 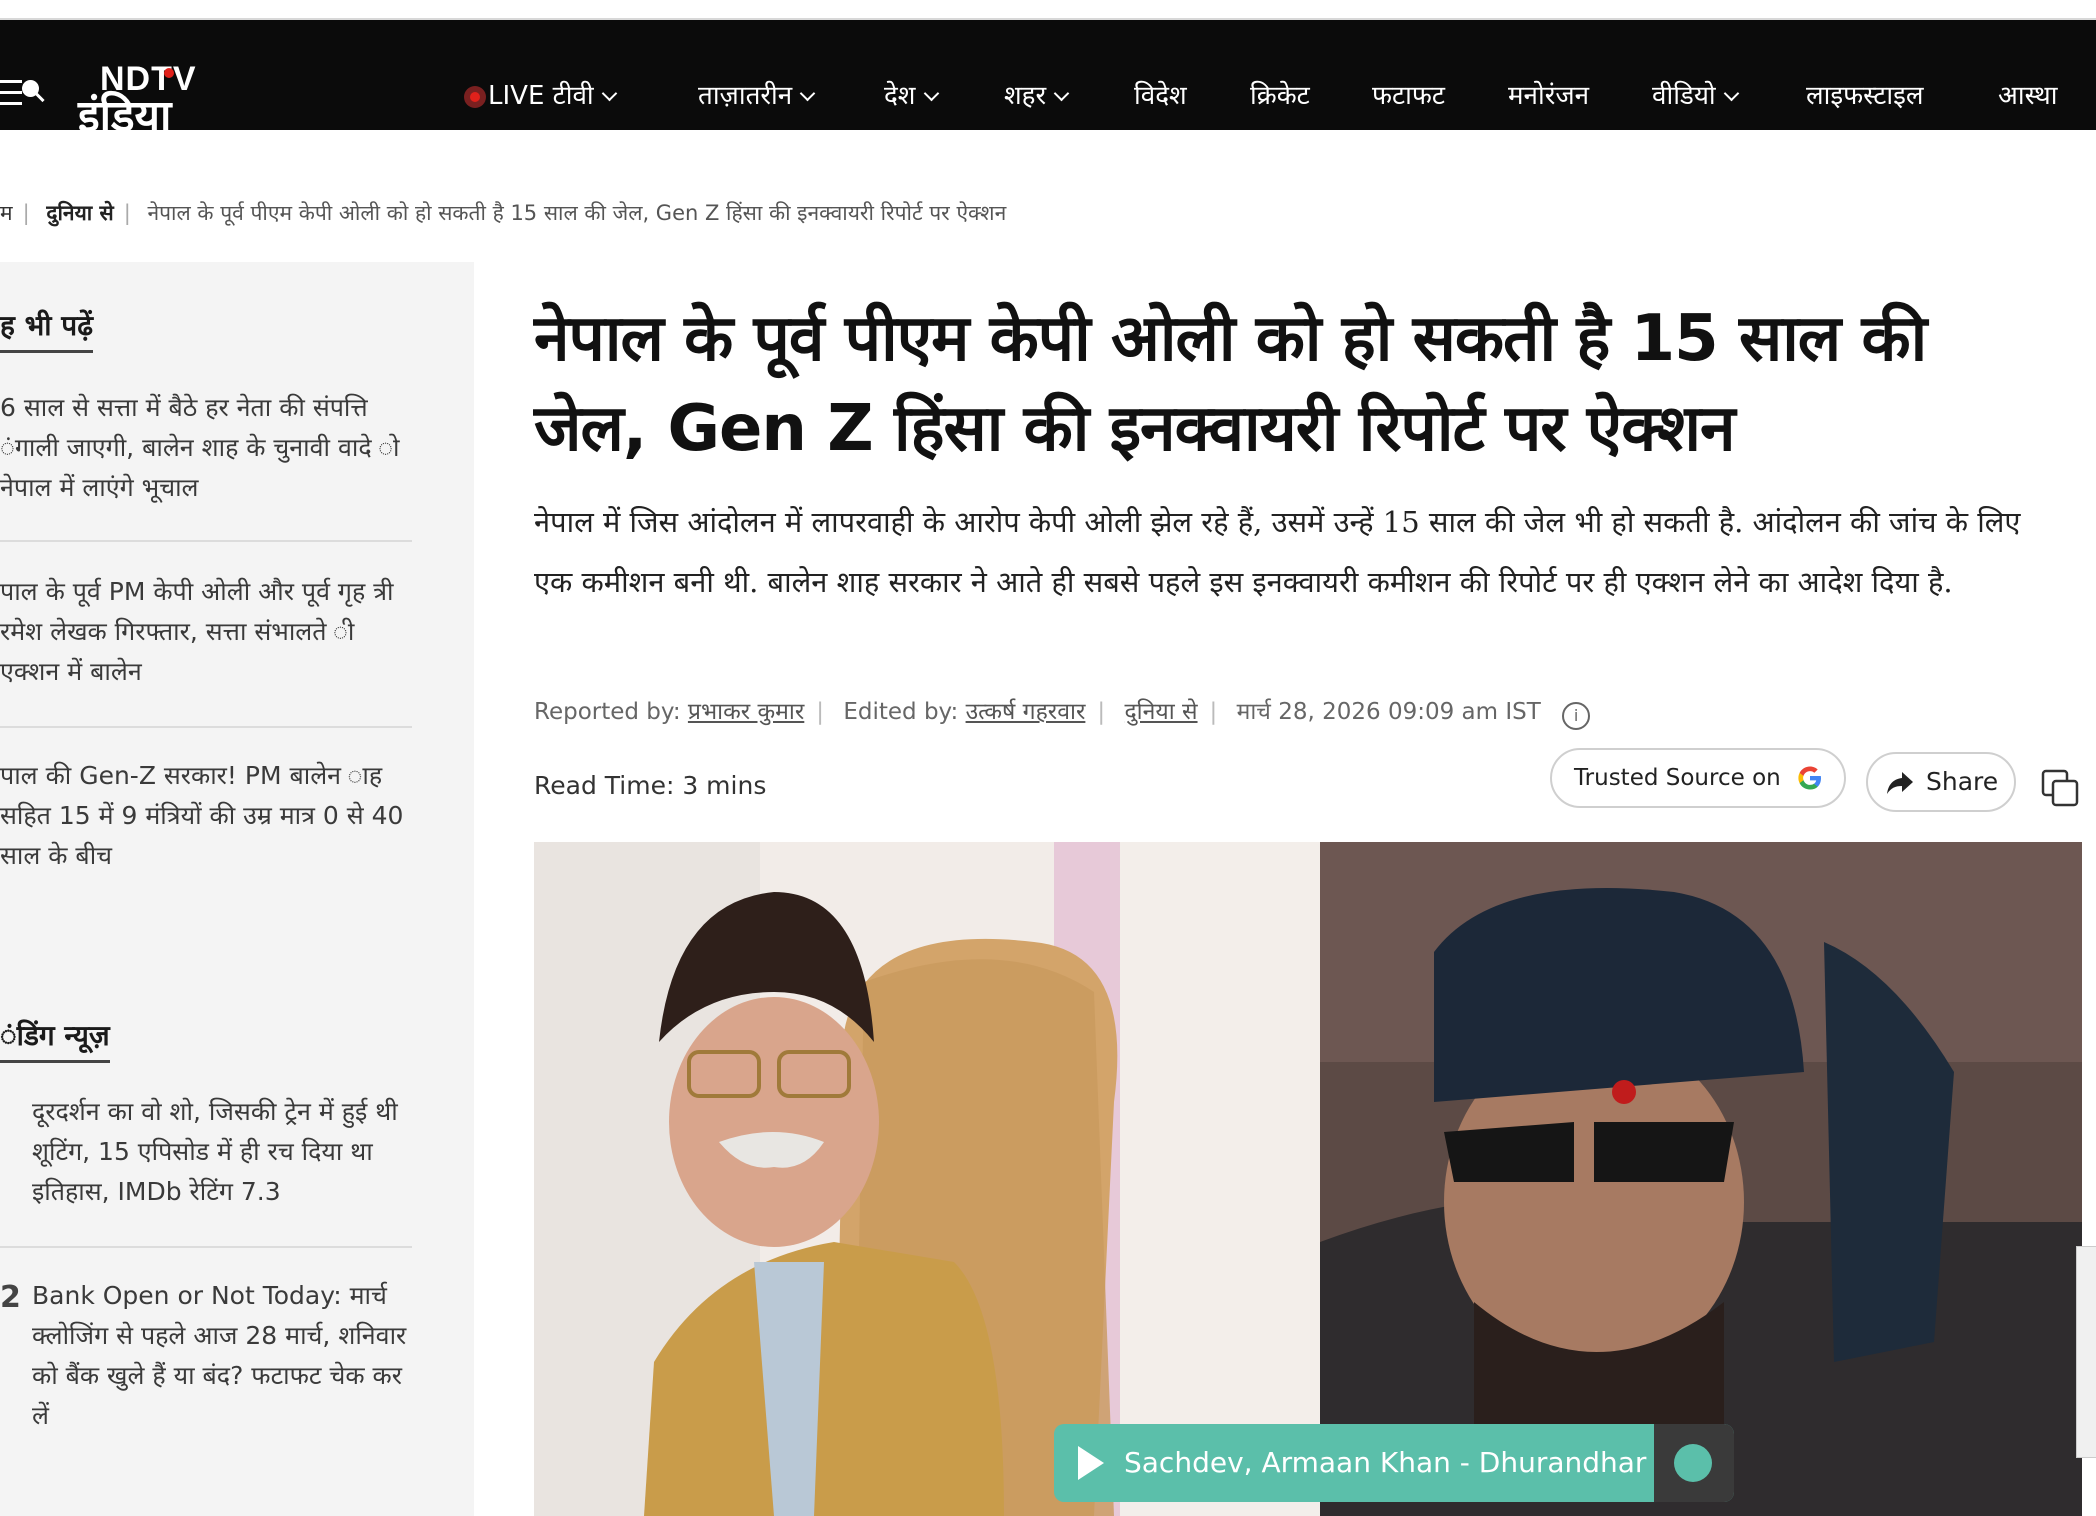 I want to click on nav-label: क्रिकेट, so click(x=1280, y=96).